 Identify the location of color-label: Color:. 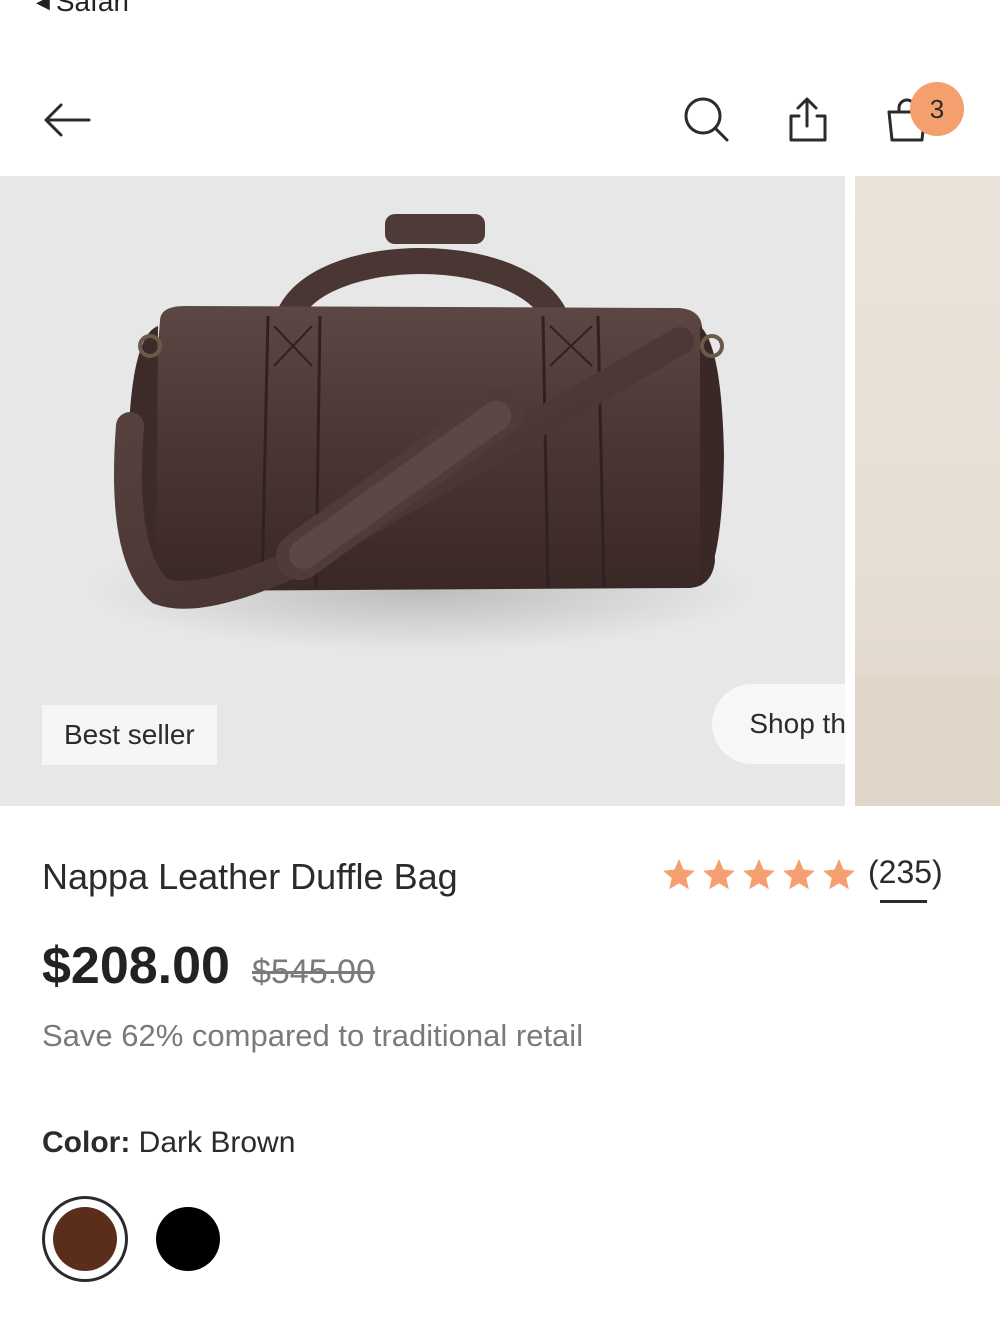
(86, 1142).